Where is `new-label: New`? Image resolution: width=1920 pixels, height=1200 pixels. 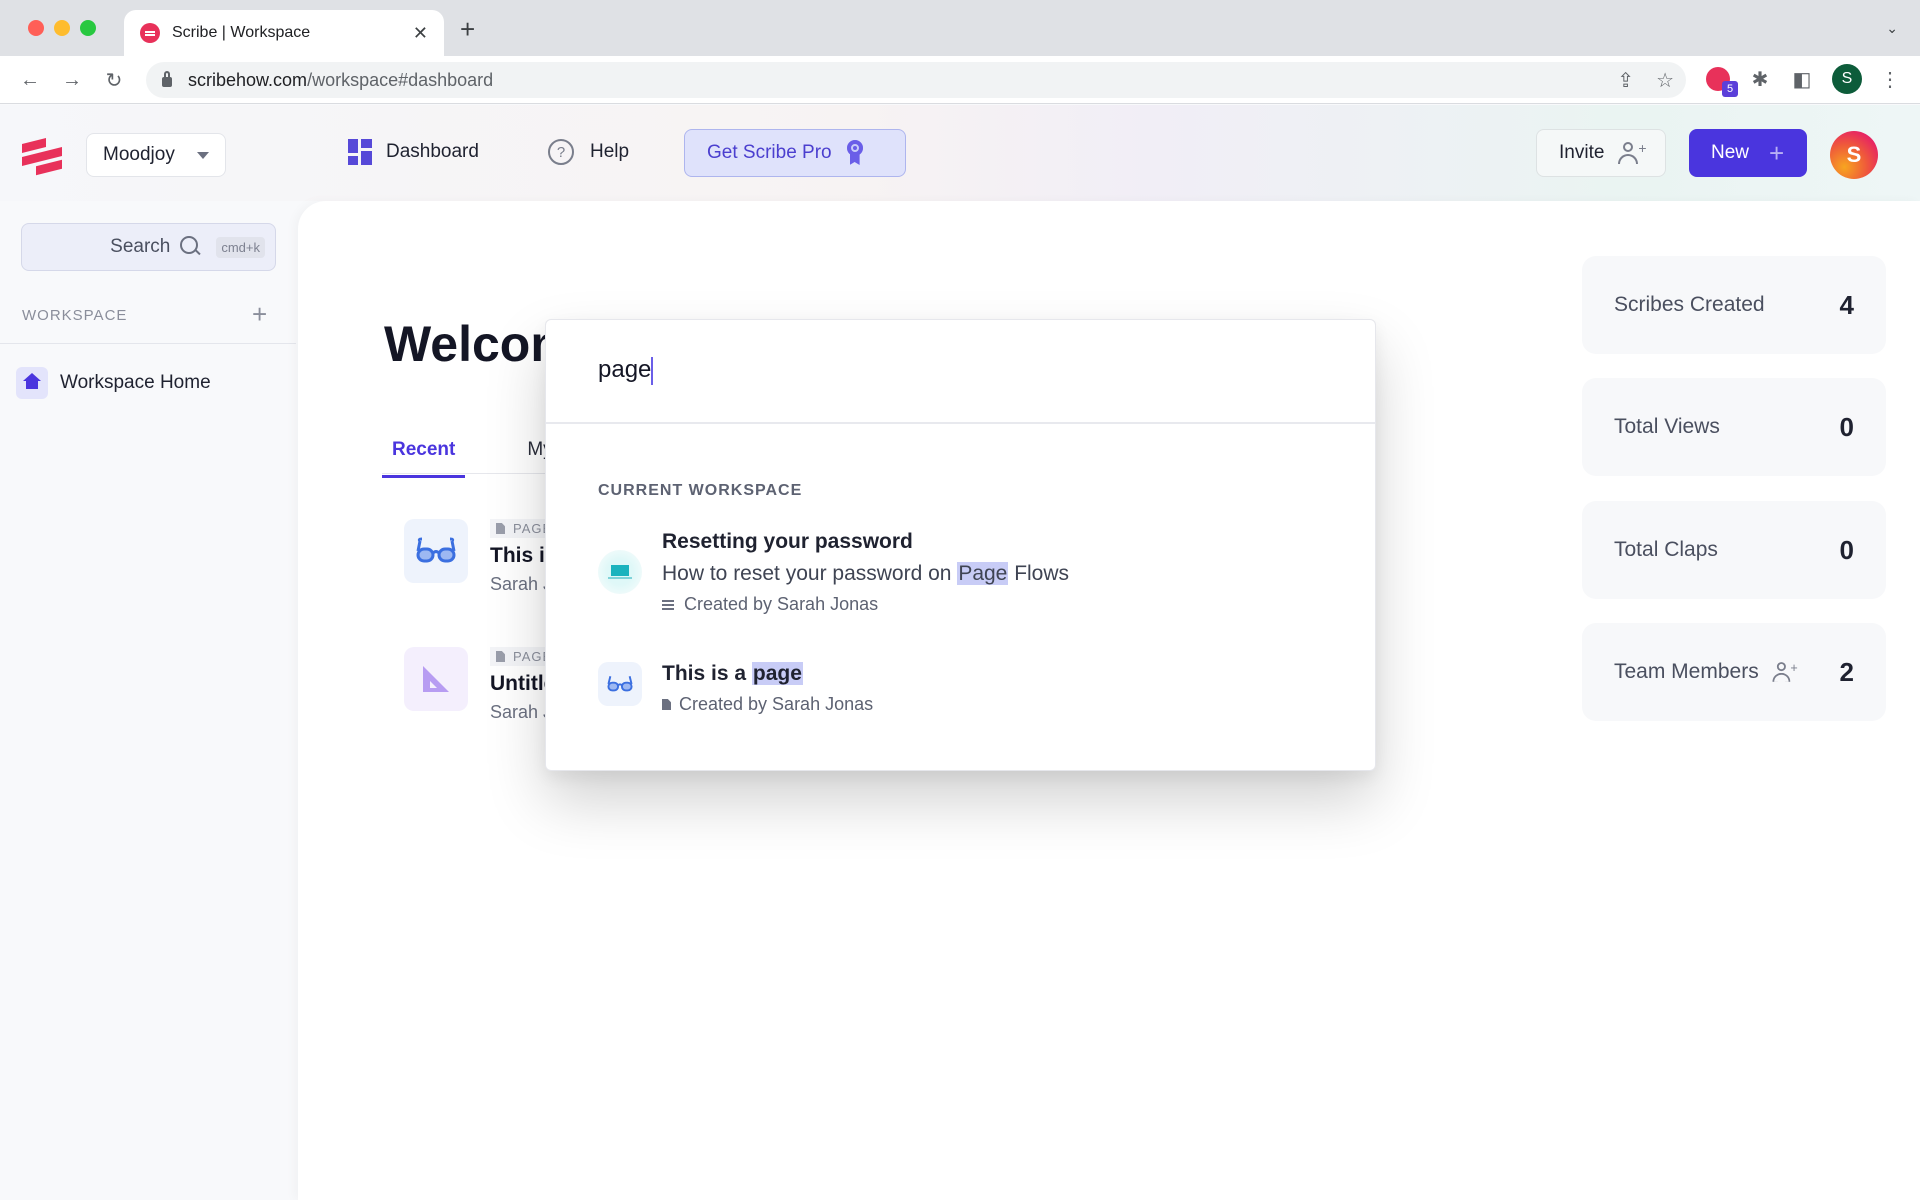 new-label: New is located at coordinates (1730, 152).